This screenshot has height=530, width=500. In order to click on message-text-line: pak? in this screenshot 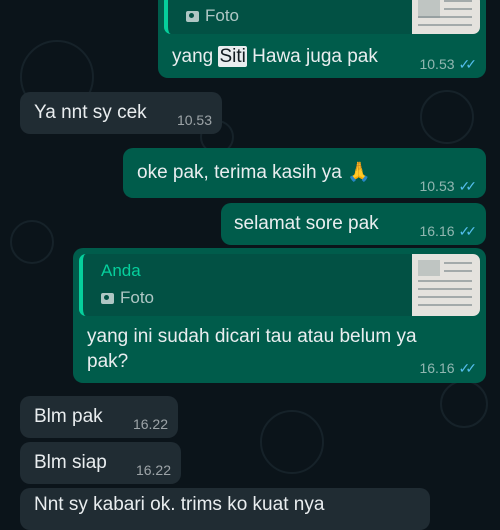, I will do `click(108, 361)`.